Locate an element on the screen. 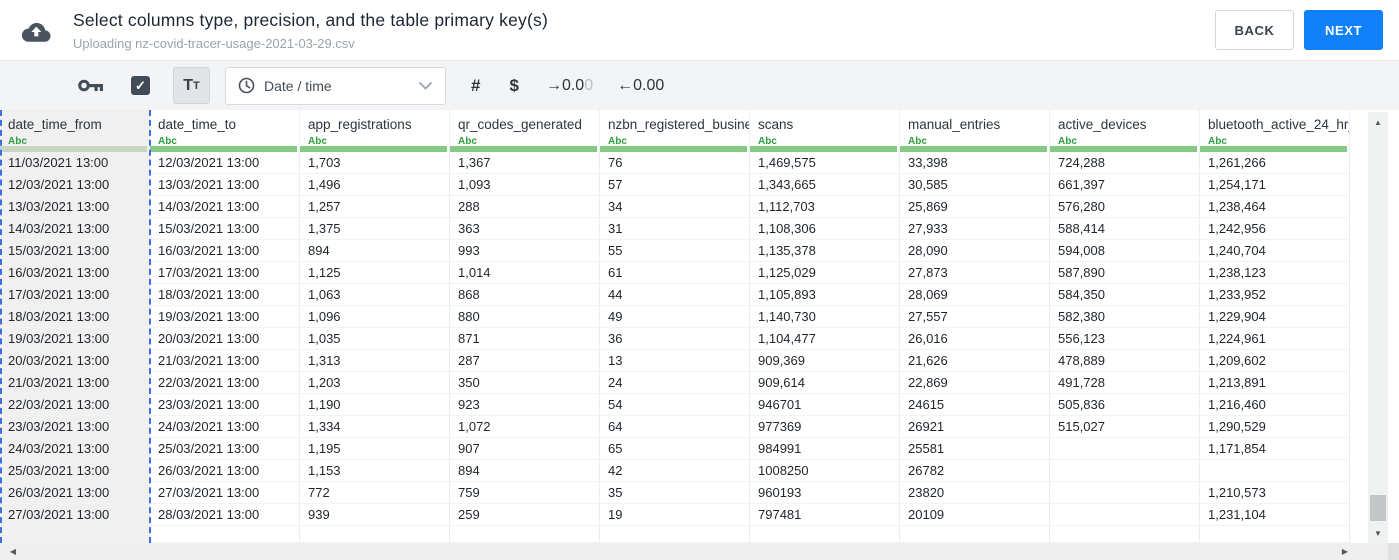 This screenshot has height=560, width=1399. horizontal-scrollbar: ◀ ▶ is located at coordinates (694, 551).